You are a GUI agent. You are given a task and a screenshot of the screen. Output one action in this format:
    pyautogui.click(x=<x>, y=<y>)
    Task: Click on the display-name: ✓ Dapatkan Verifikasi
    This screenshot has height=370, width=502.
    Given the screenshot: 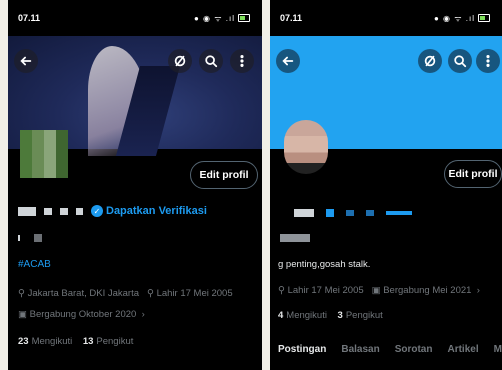 What is the action you would take?
    pyautogui.click(x=112, y=211)
    